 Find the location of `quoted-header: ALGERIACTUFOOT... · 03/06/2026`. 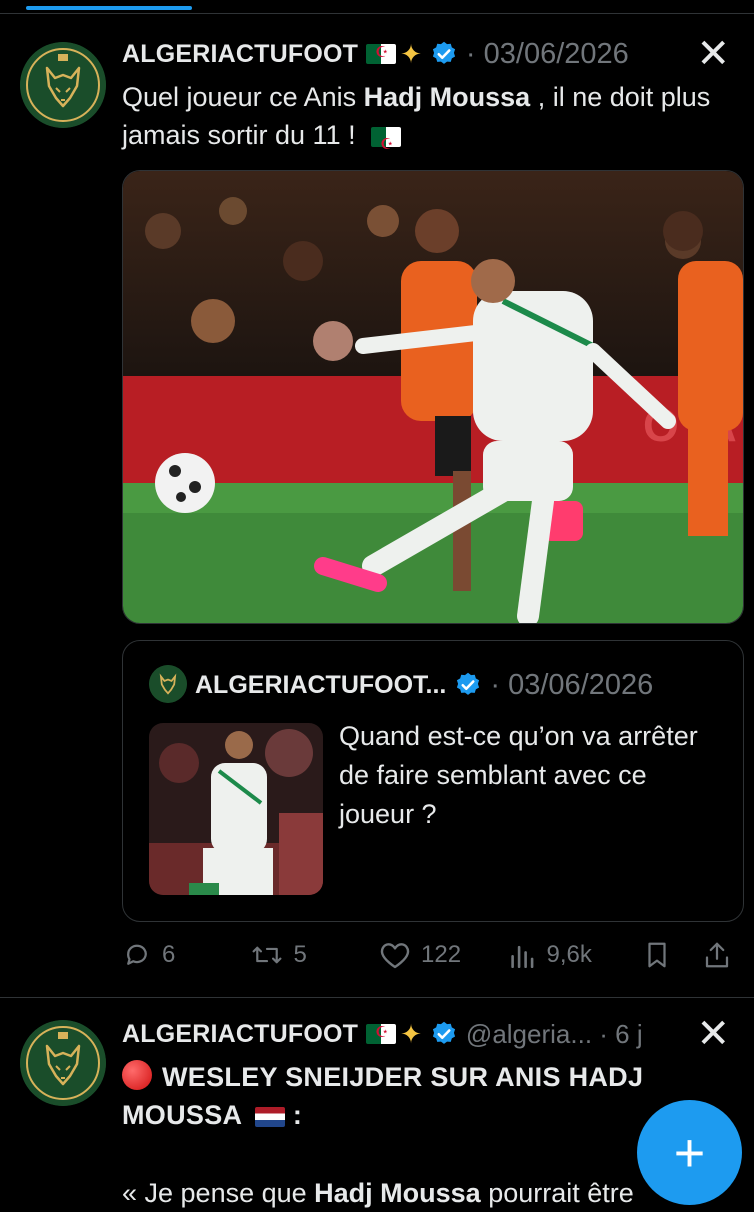

quoted-header: ALGERIACTUFOOT... · 03/06/2026 is located at coordinates (424, 685).